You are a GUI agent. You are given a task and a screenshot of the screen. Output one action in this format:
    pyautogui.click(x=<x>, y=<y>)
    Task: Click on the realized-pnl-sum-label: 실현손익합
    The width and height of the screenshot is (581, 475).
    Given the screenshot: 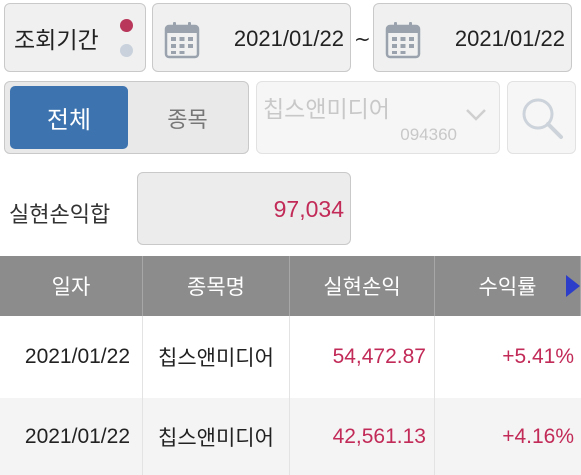 What is the action you would take?
    pyautogui.click(x=60, y=215)
    